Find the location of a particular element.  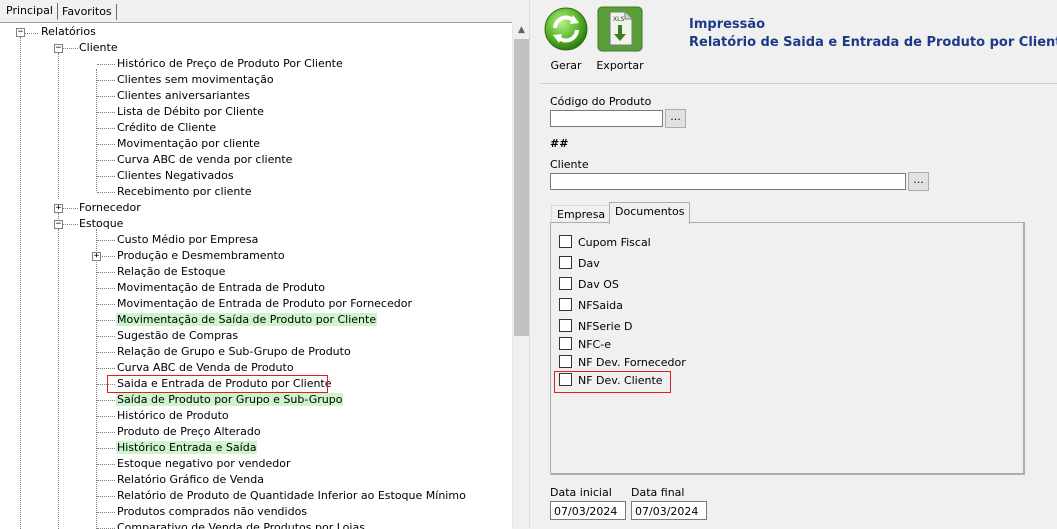

tree-item-estoque: Estoque is located at coordinates (101, 224).